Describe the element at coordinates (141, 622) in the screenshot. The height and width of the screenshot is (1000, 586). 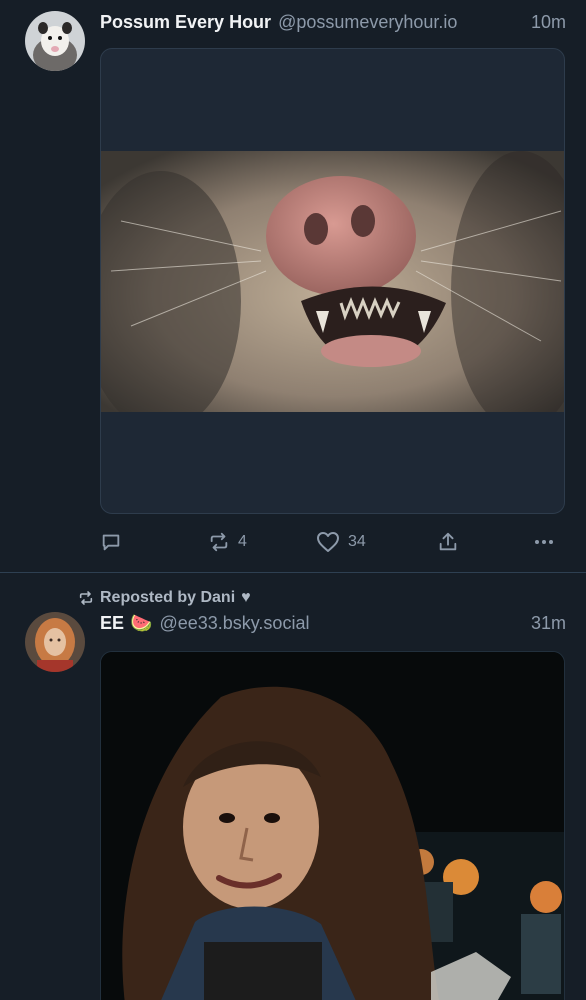
I see `watermelon-emoji: 🍉` at that location.